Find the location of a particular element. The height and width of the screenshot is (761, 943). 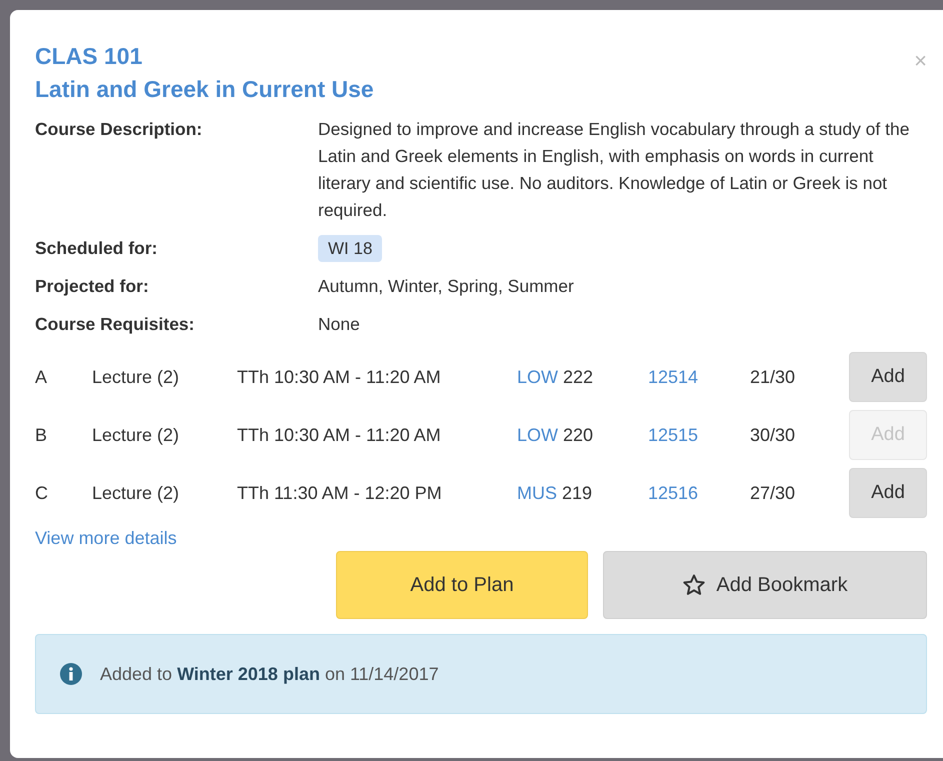

section-location: LOW 222 is located at coordinates (555, 377).